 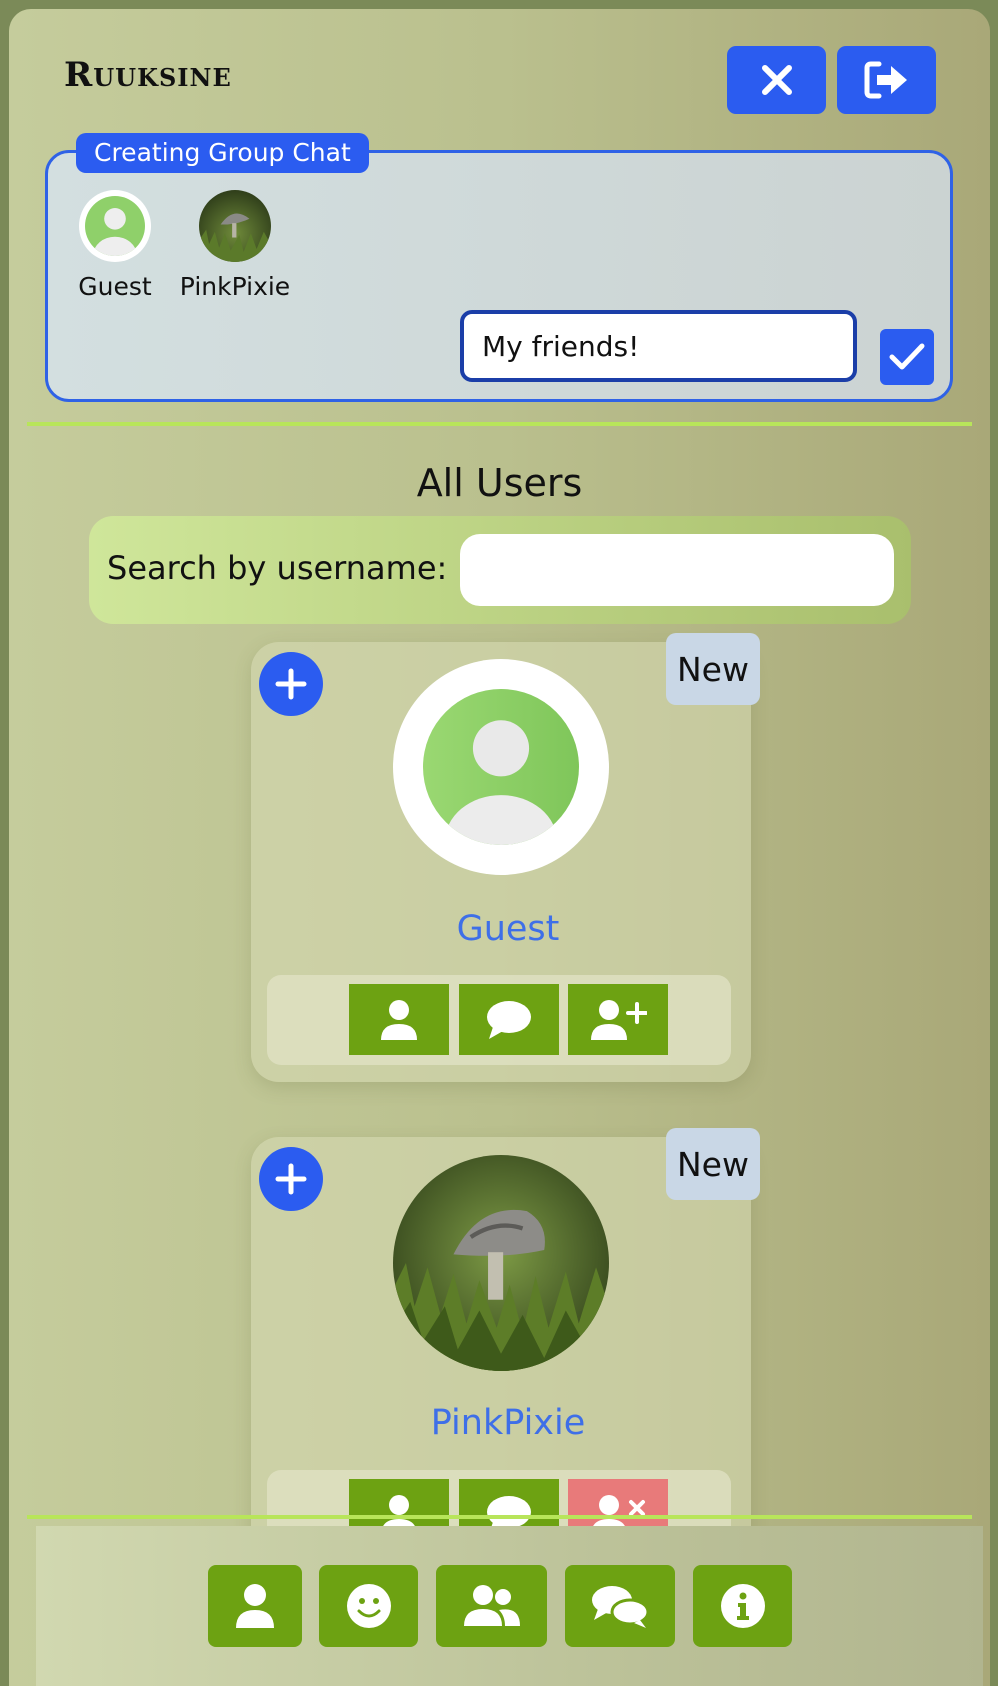 I want to click on chat-icon, so click(x=509, y=1019).